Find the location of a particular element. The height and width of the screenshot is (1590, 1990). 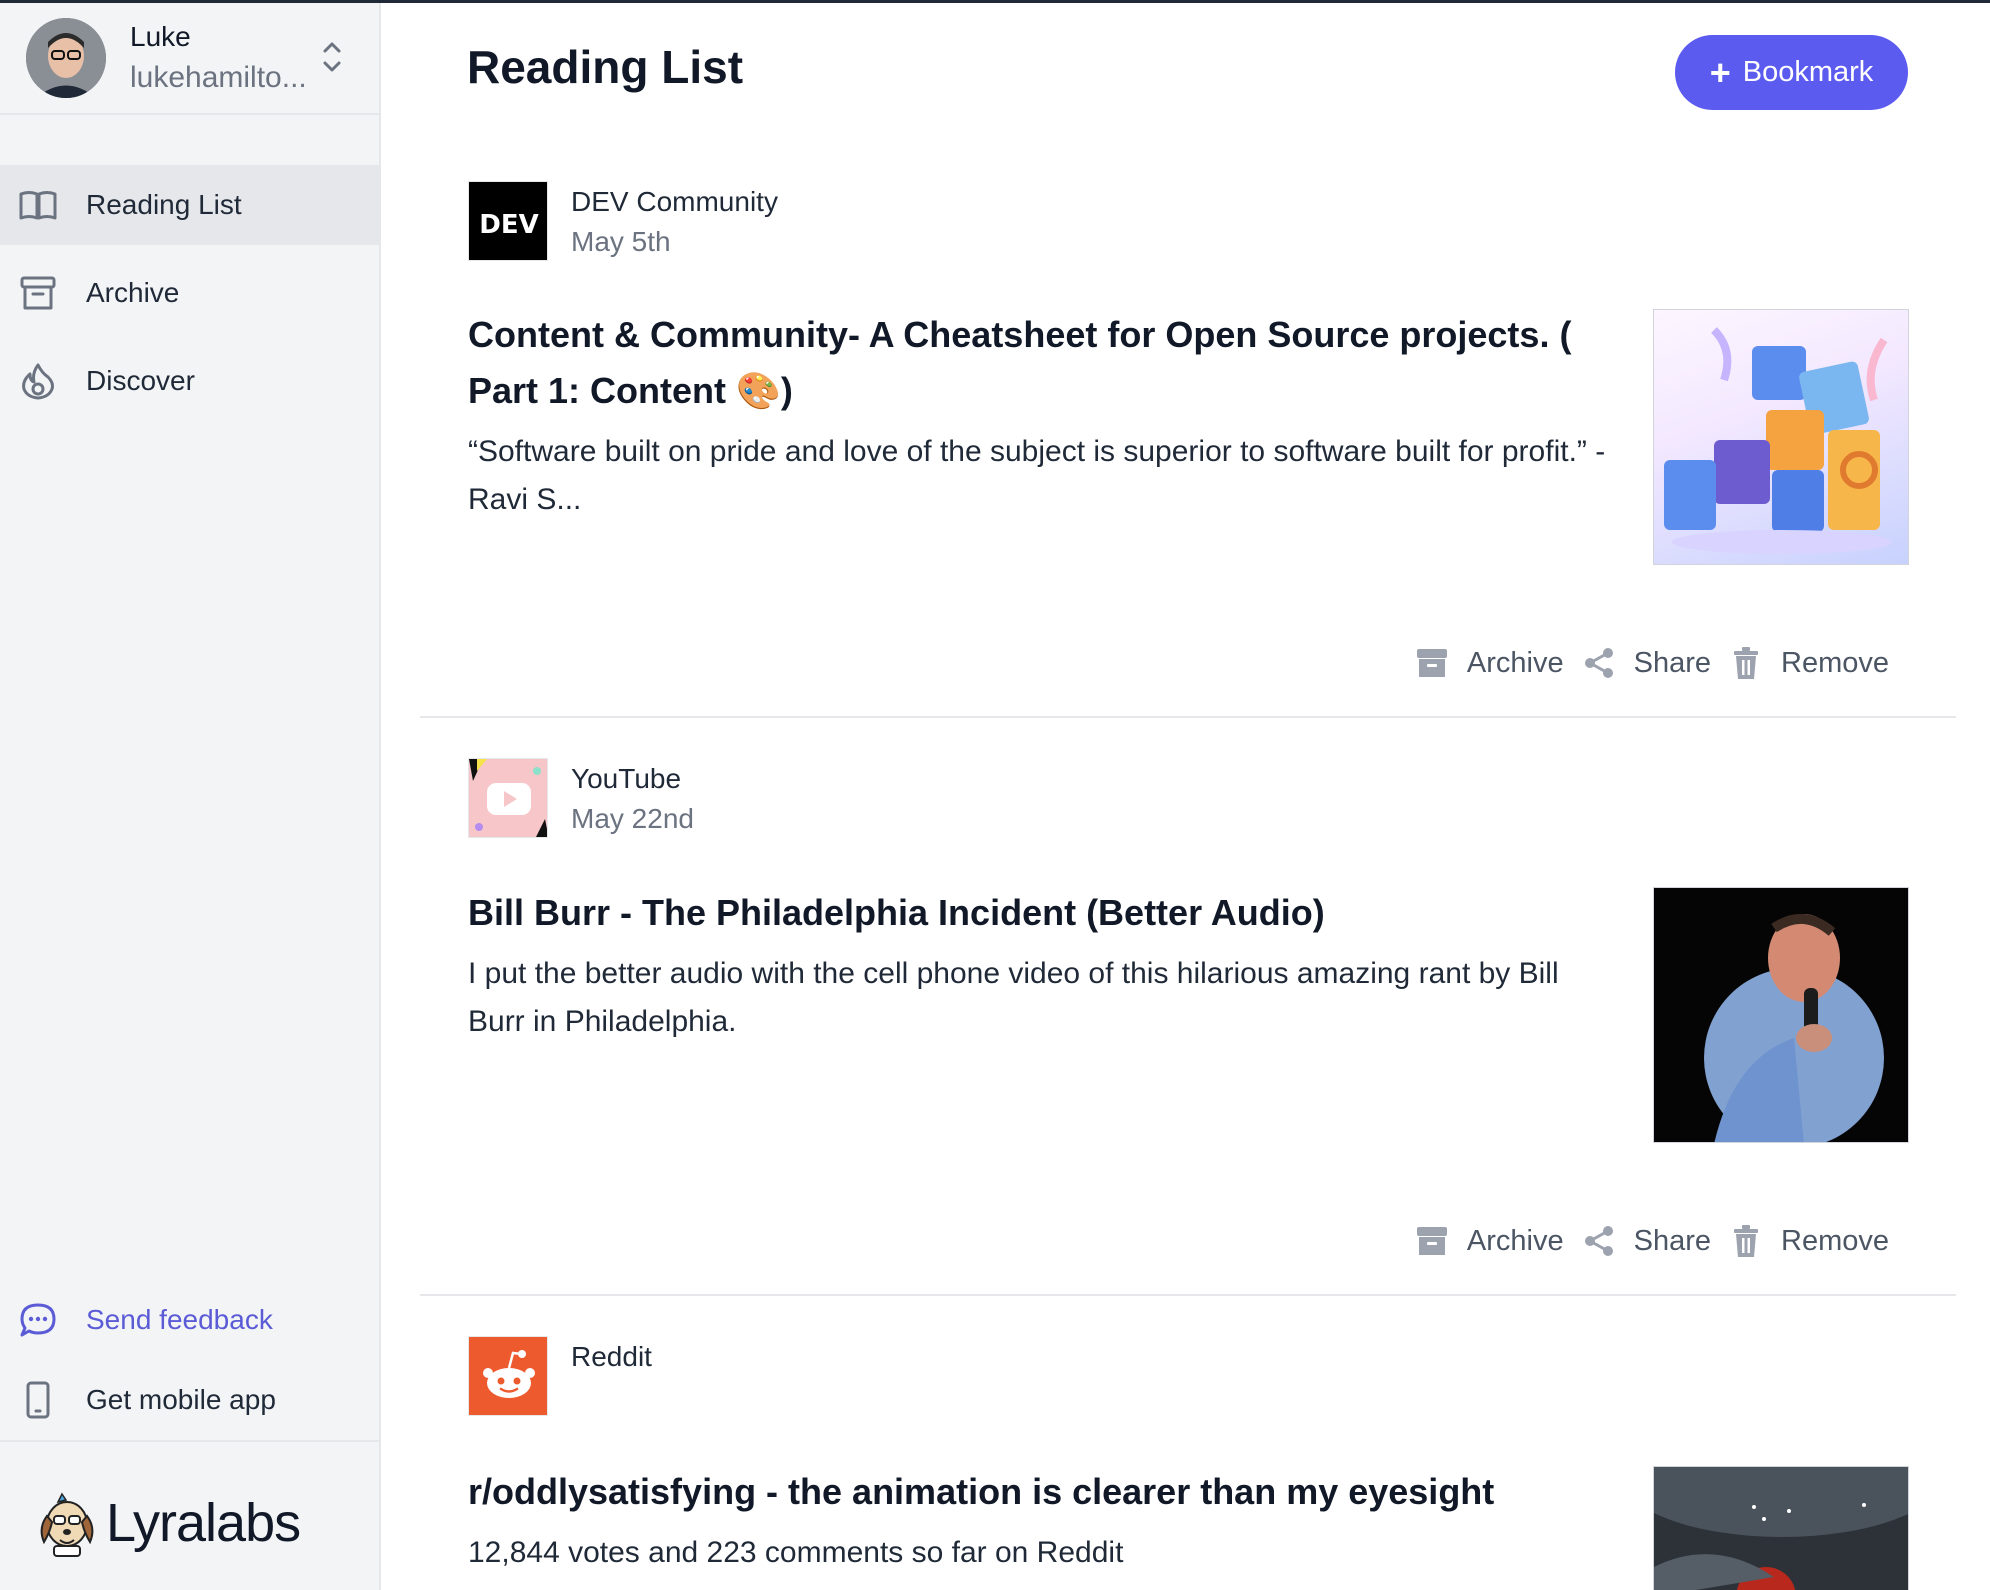

send-feedback-label: Send feedback is located at coordinates (179, 1319).